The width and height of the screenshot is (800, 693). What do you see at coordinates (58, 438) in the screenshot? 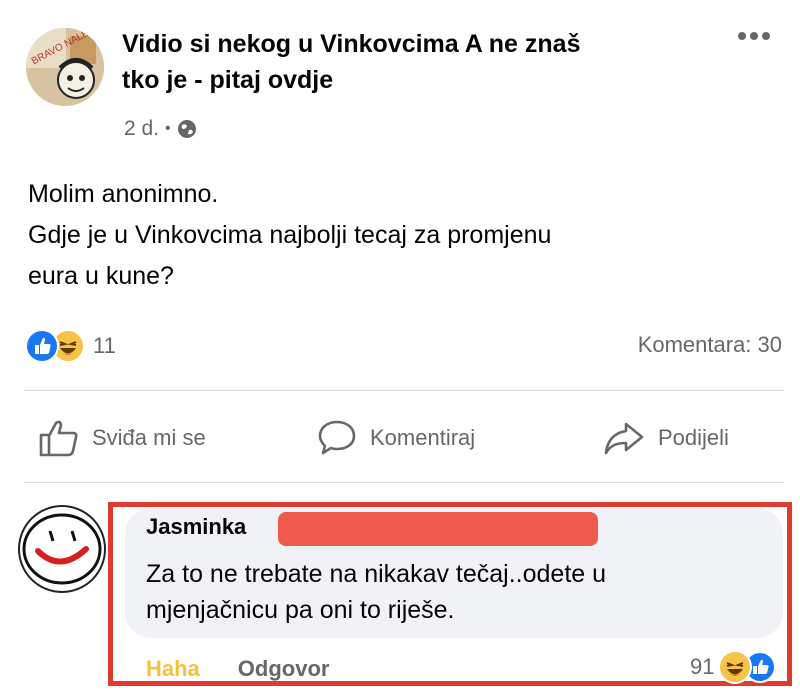
I see `like-thumb-icon` at bounding box center [58, 438].